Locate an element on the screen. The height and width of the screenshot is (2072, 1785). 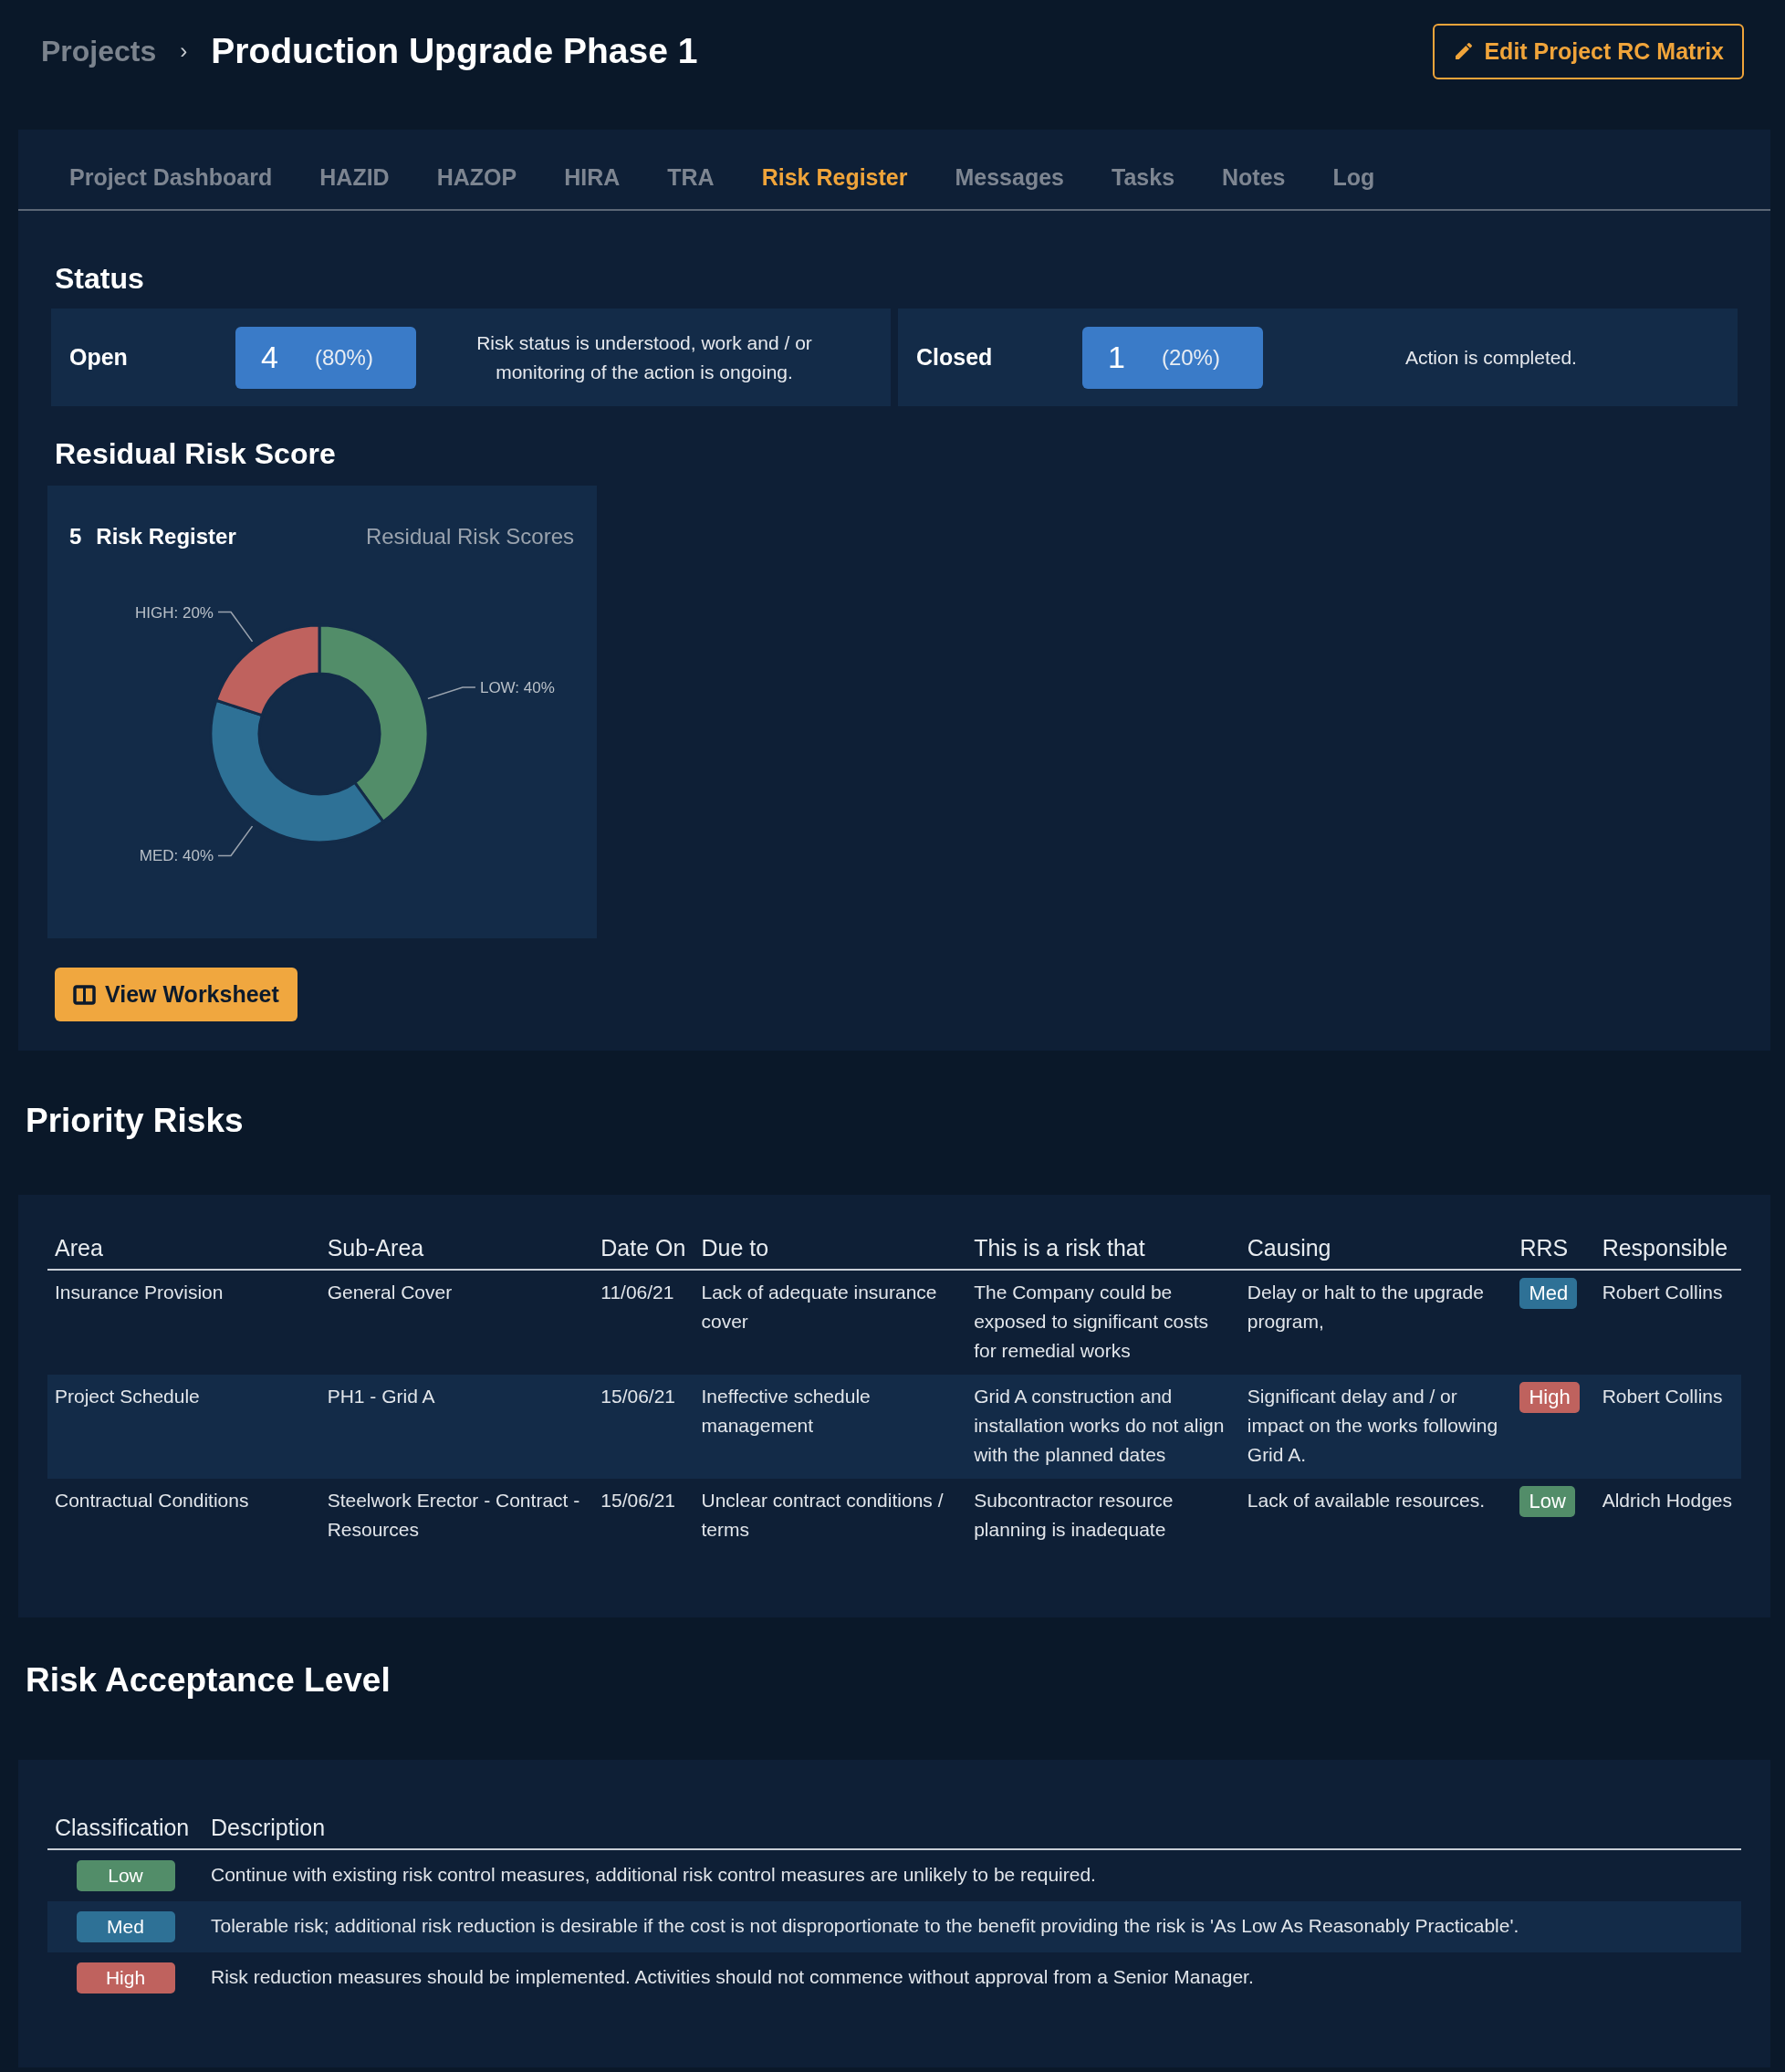
page-title: Production Upgrade Phase 1 is located at coordinates (454, 51).